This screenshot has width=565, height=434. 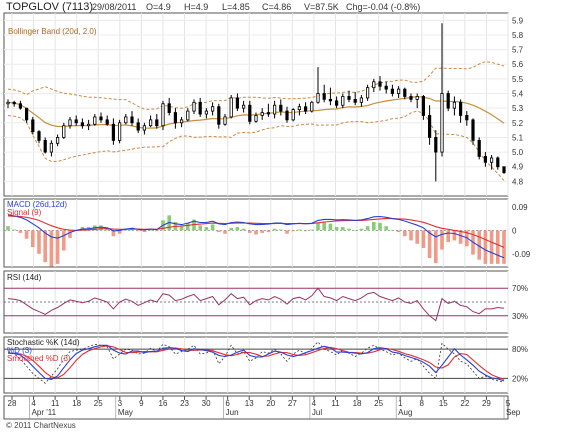 What do you see at coordinates (292, 403) in the screenshot?
I see `x-axis-tick-label: 27` at bounding box center [292, 403].